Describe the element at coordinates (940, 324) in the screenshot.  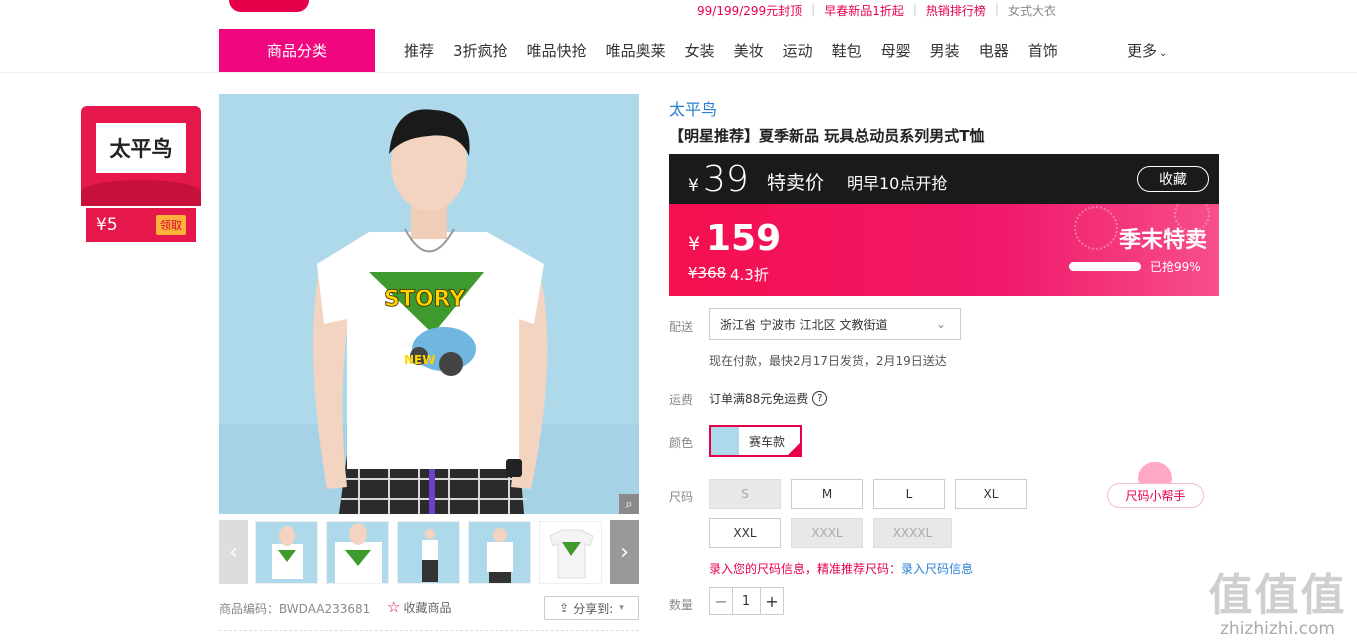
I see `chevron-down-icon: ⌄` at that location.